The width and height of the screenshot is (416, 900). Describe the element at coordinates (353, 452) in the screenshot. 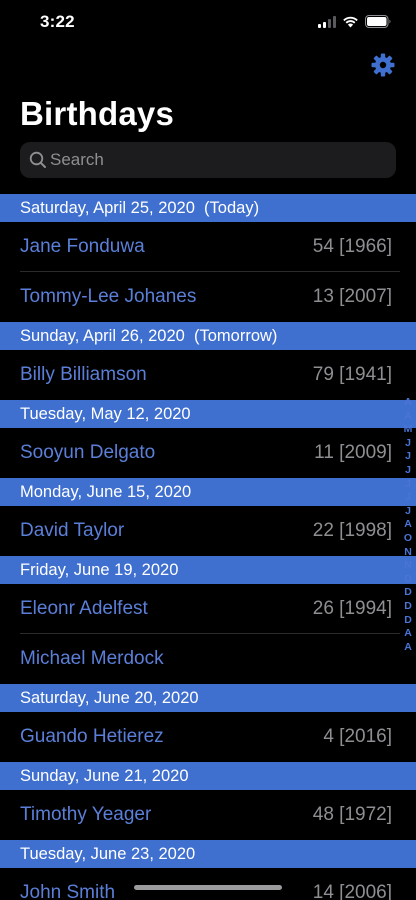

I see `person-age: 11 [2009]` at that location.